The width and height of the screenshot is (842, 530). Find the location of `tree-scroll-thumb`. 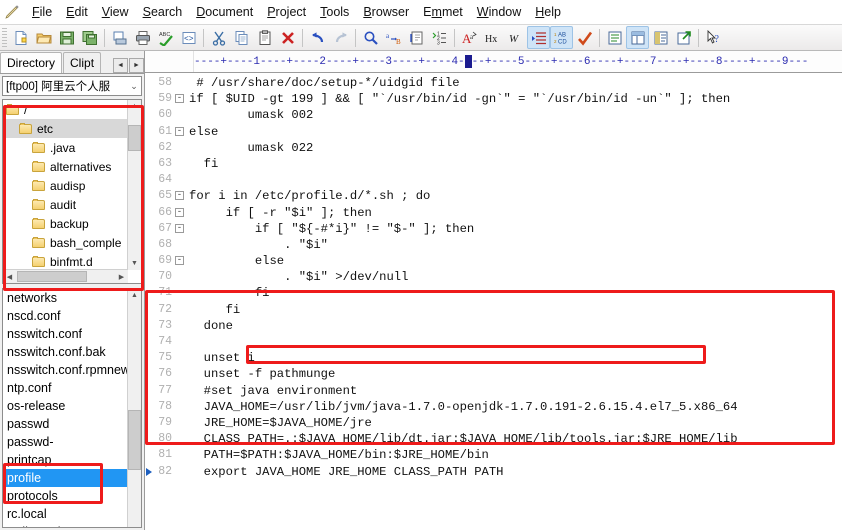

tree-scroll-thumb is located at coordinates (134, 138).